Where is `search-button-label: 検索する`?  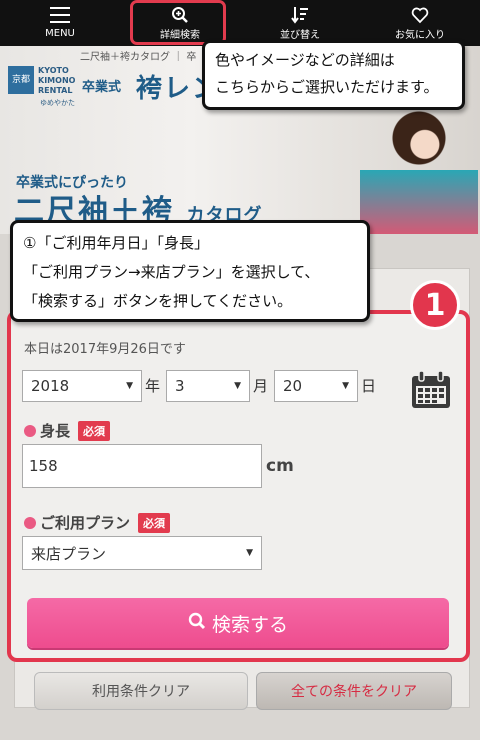 search-button-label: 検索する is located at coordinates (249, 624).